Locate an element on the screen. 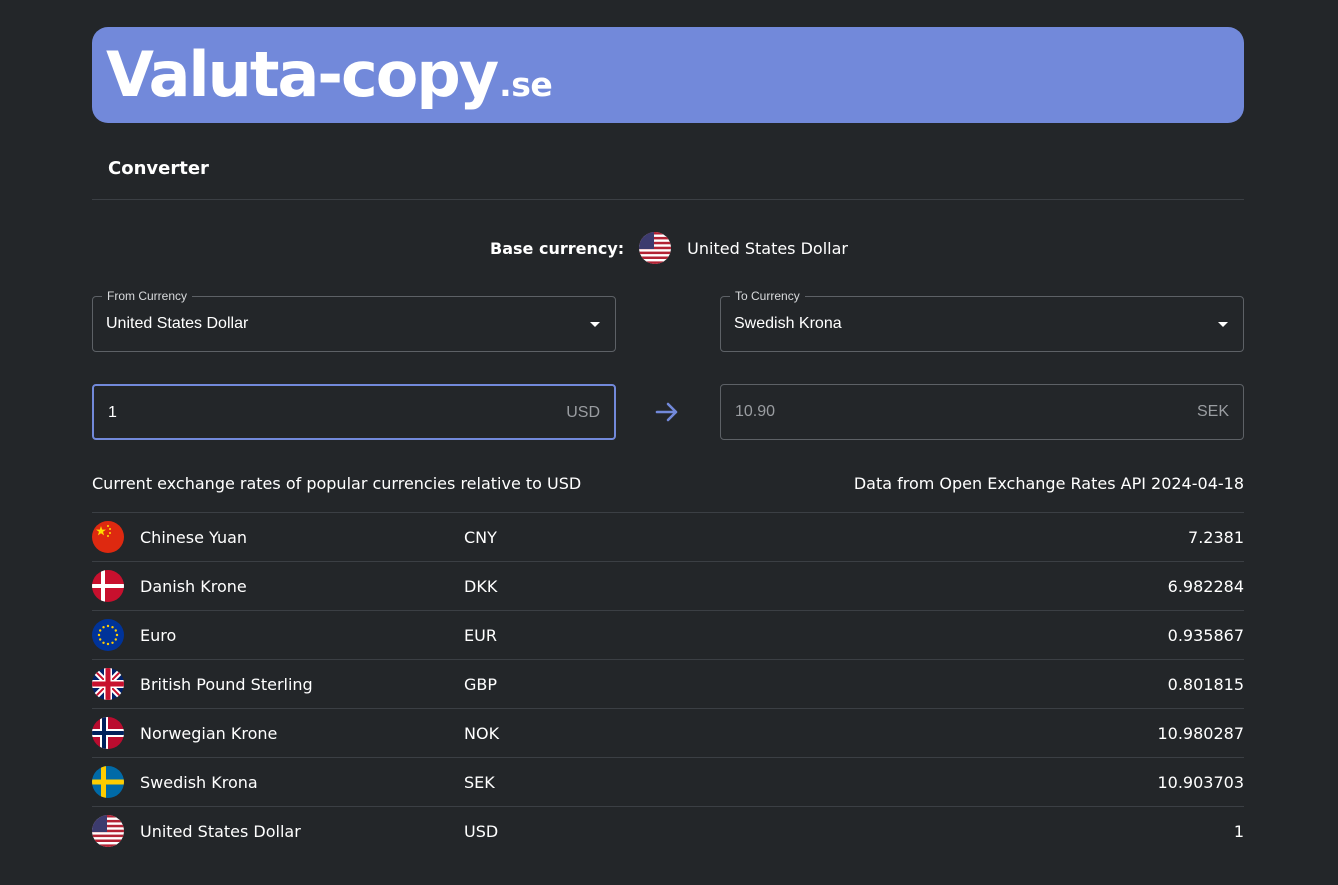 The width and height of the screenshot is (1338, 885). currency-rate: 0.801815 is located at coordinates (1205, 684).